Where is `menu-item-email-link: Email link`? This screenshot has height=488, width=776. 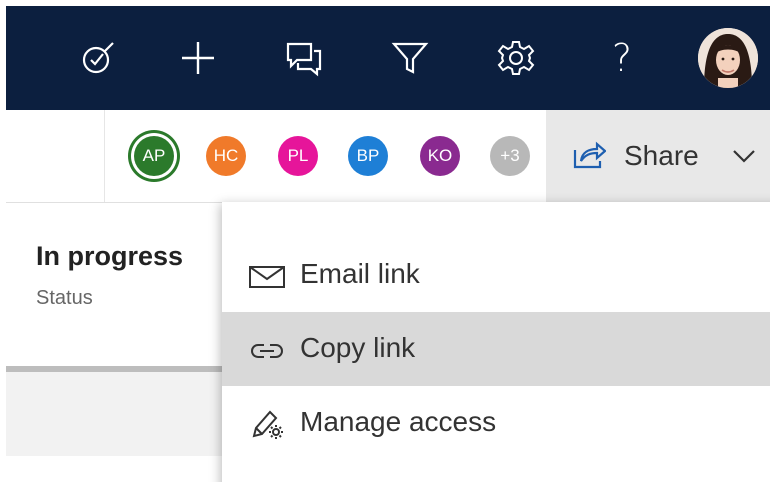
menu-item-email-link: Email link is located at coordinates (496, 275).